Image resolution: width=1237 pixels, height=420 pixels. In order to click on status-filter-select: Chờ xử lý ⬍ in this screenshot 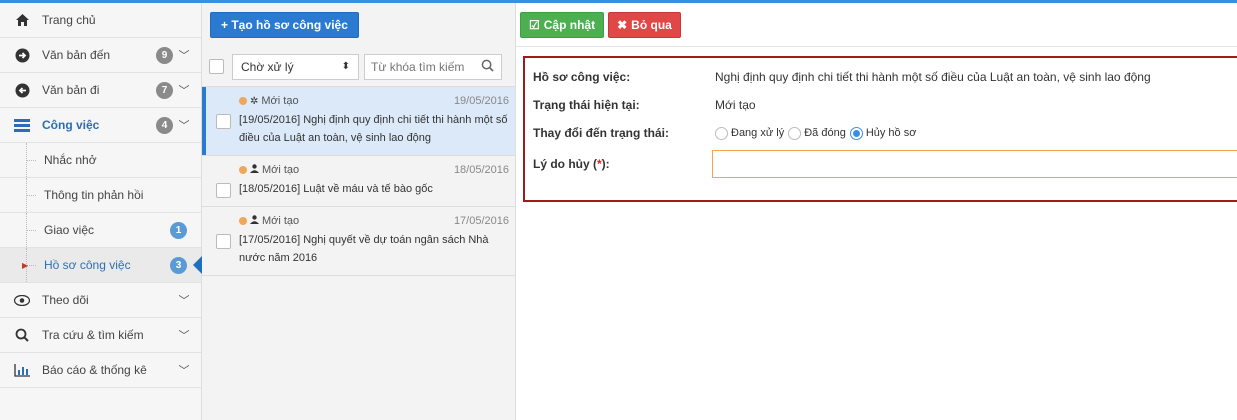, I will do `click(295, 66)`.